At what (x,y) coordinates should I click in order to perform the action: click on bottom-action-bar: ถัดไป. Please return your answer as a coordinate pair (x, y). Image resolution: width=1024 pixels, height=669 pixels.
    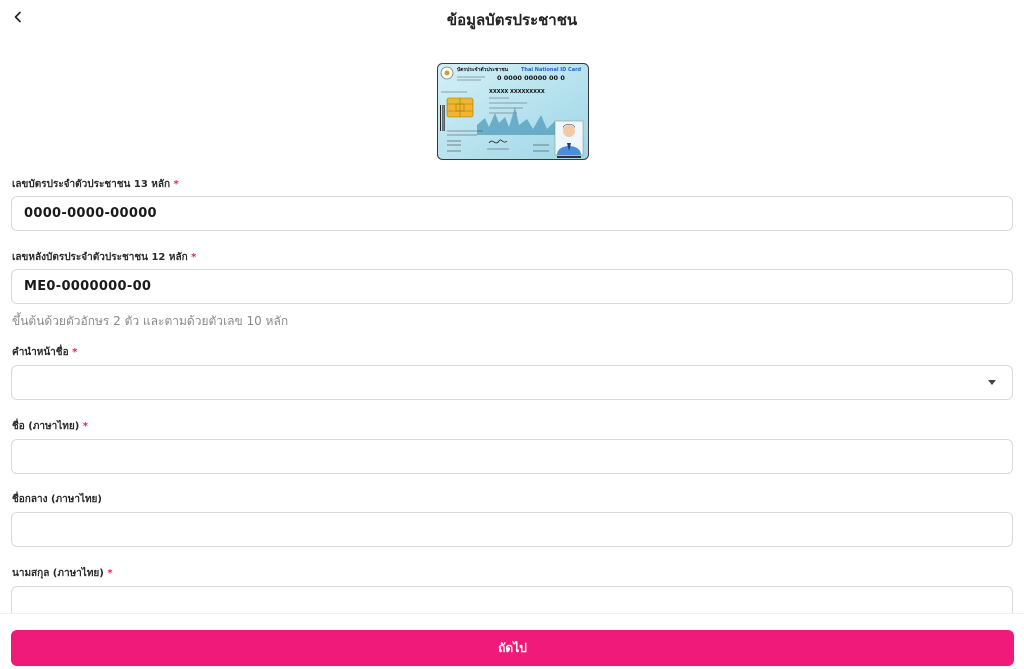
    Looking at the image, I should click on (512, 641).